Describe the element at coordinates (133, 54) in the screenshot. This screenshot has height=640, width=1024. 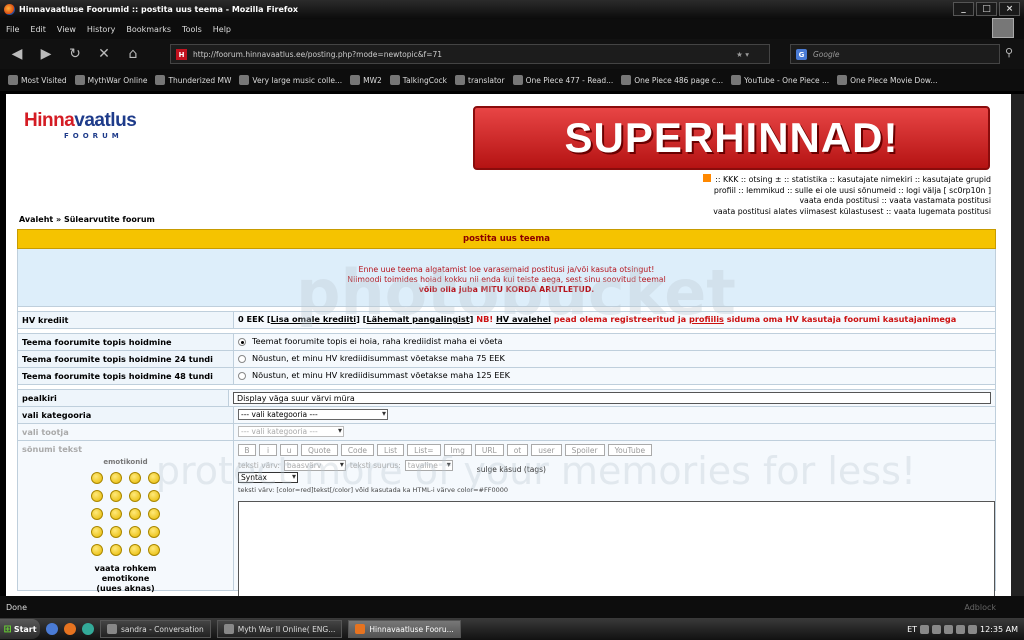
I see `home-icon: ⌂` at that location.